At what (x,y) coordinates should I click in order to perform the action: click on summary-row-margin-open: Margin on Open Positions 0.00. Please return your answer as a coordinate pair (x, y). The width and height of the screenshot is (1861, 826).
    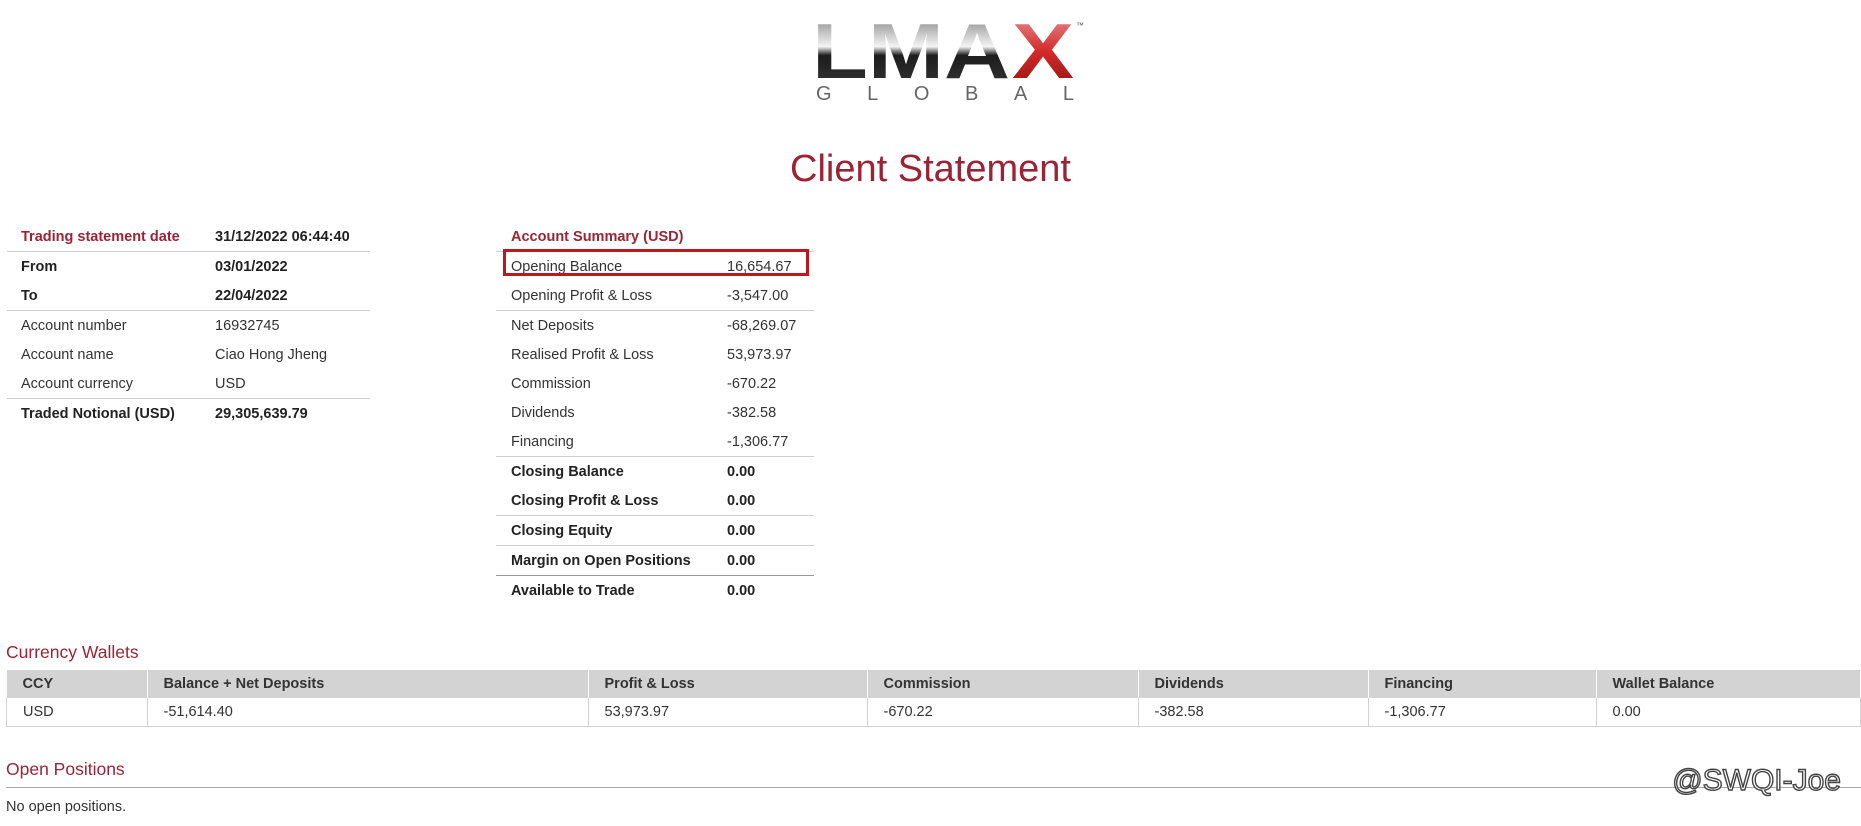
    Looking at the image, I should click on (655, 560).